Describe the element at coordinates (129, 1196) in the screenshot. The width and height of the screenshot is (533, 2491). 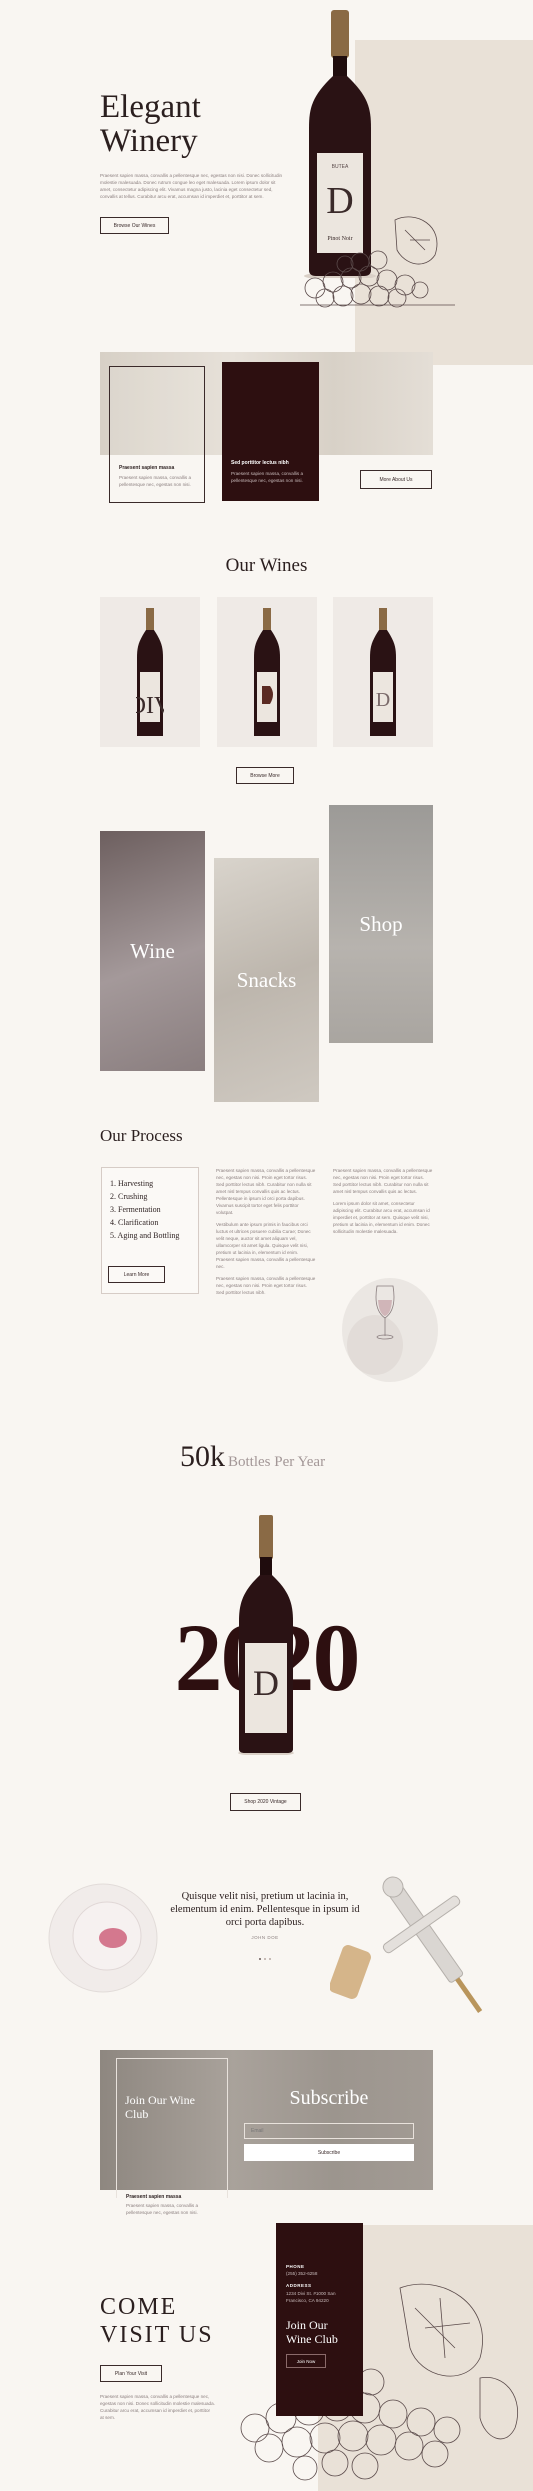
I see `process-step-2: 2. Crushing` at that location.